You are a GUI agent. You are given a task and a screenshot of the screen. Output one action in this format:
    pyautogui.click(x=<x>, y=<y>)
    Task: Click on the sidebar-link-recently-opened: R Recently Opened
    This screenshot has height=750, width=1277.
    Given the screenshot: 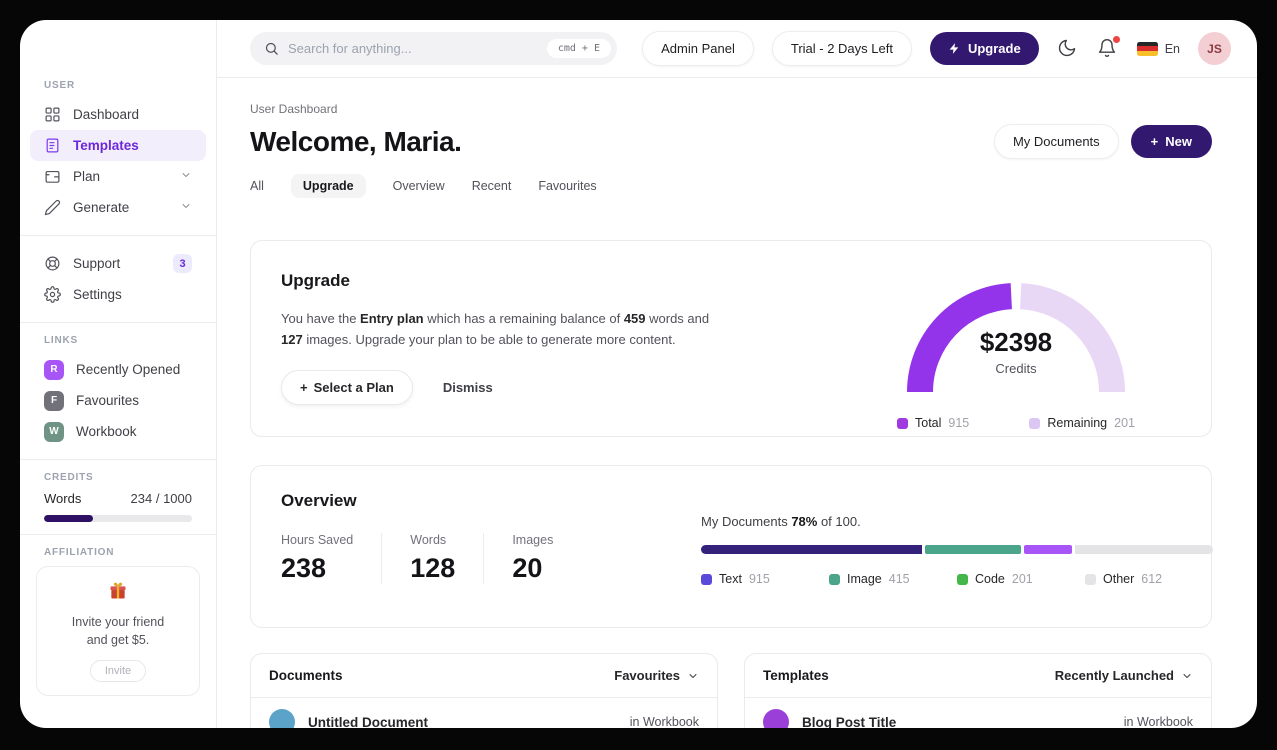 What is the action you would take?
    pyautogui.click(x=118, y=369)
    